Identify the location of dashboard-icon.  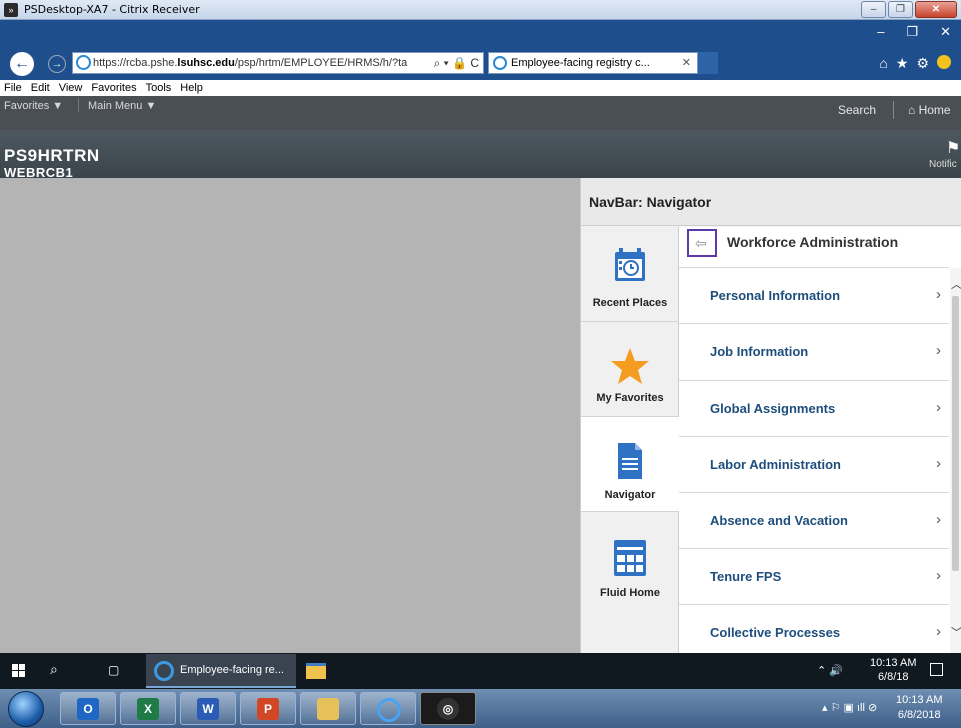
(630, 558).